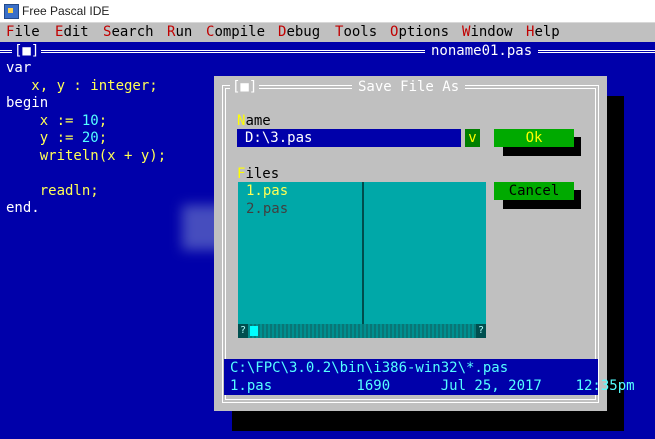 The height and width of the screenshot is (439, 655). Describe the element at coordinates (76, 32) in the screenshot. I see `menu-item-label: dit` at that location.